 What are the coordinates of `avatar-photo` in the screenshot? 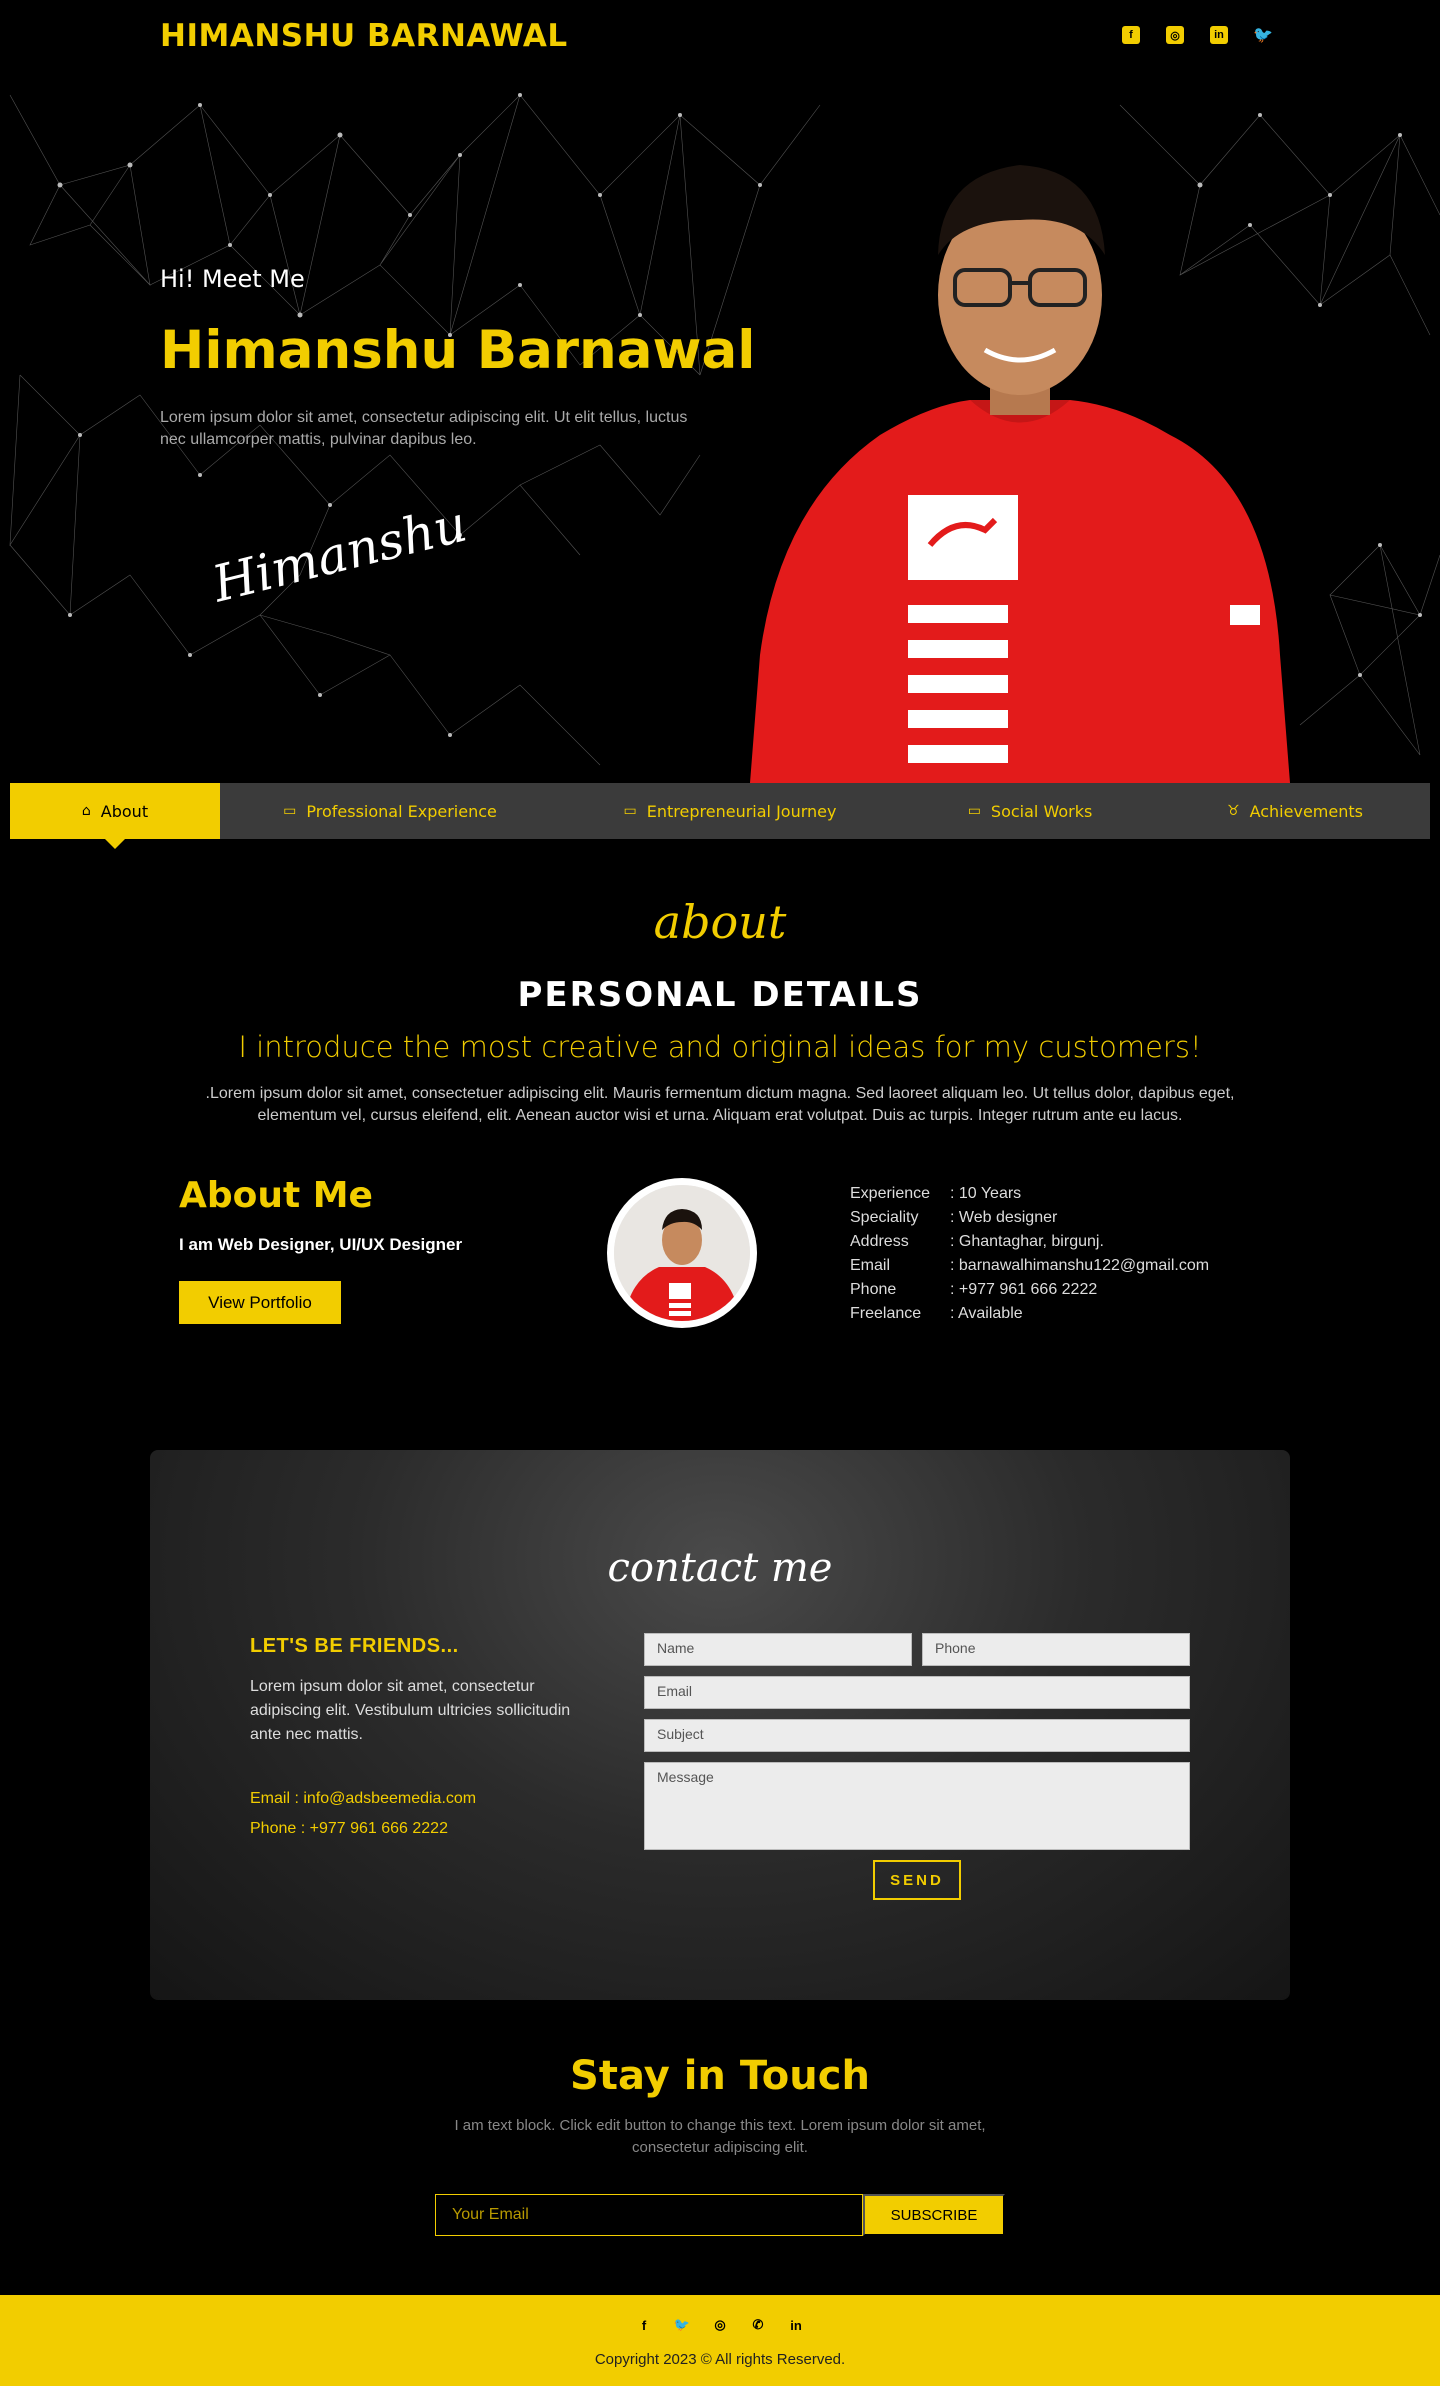 It's located at (682, 1253).